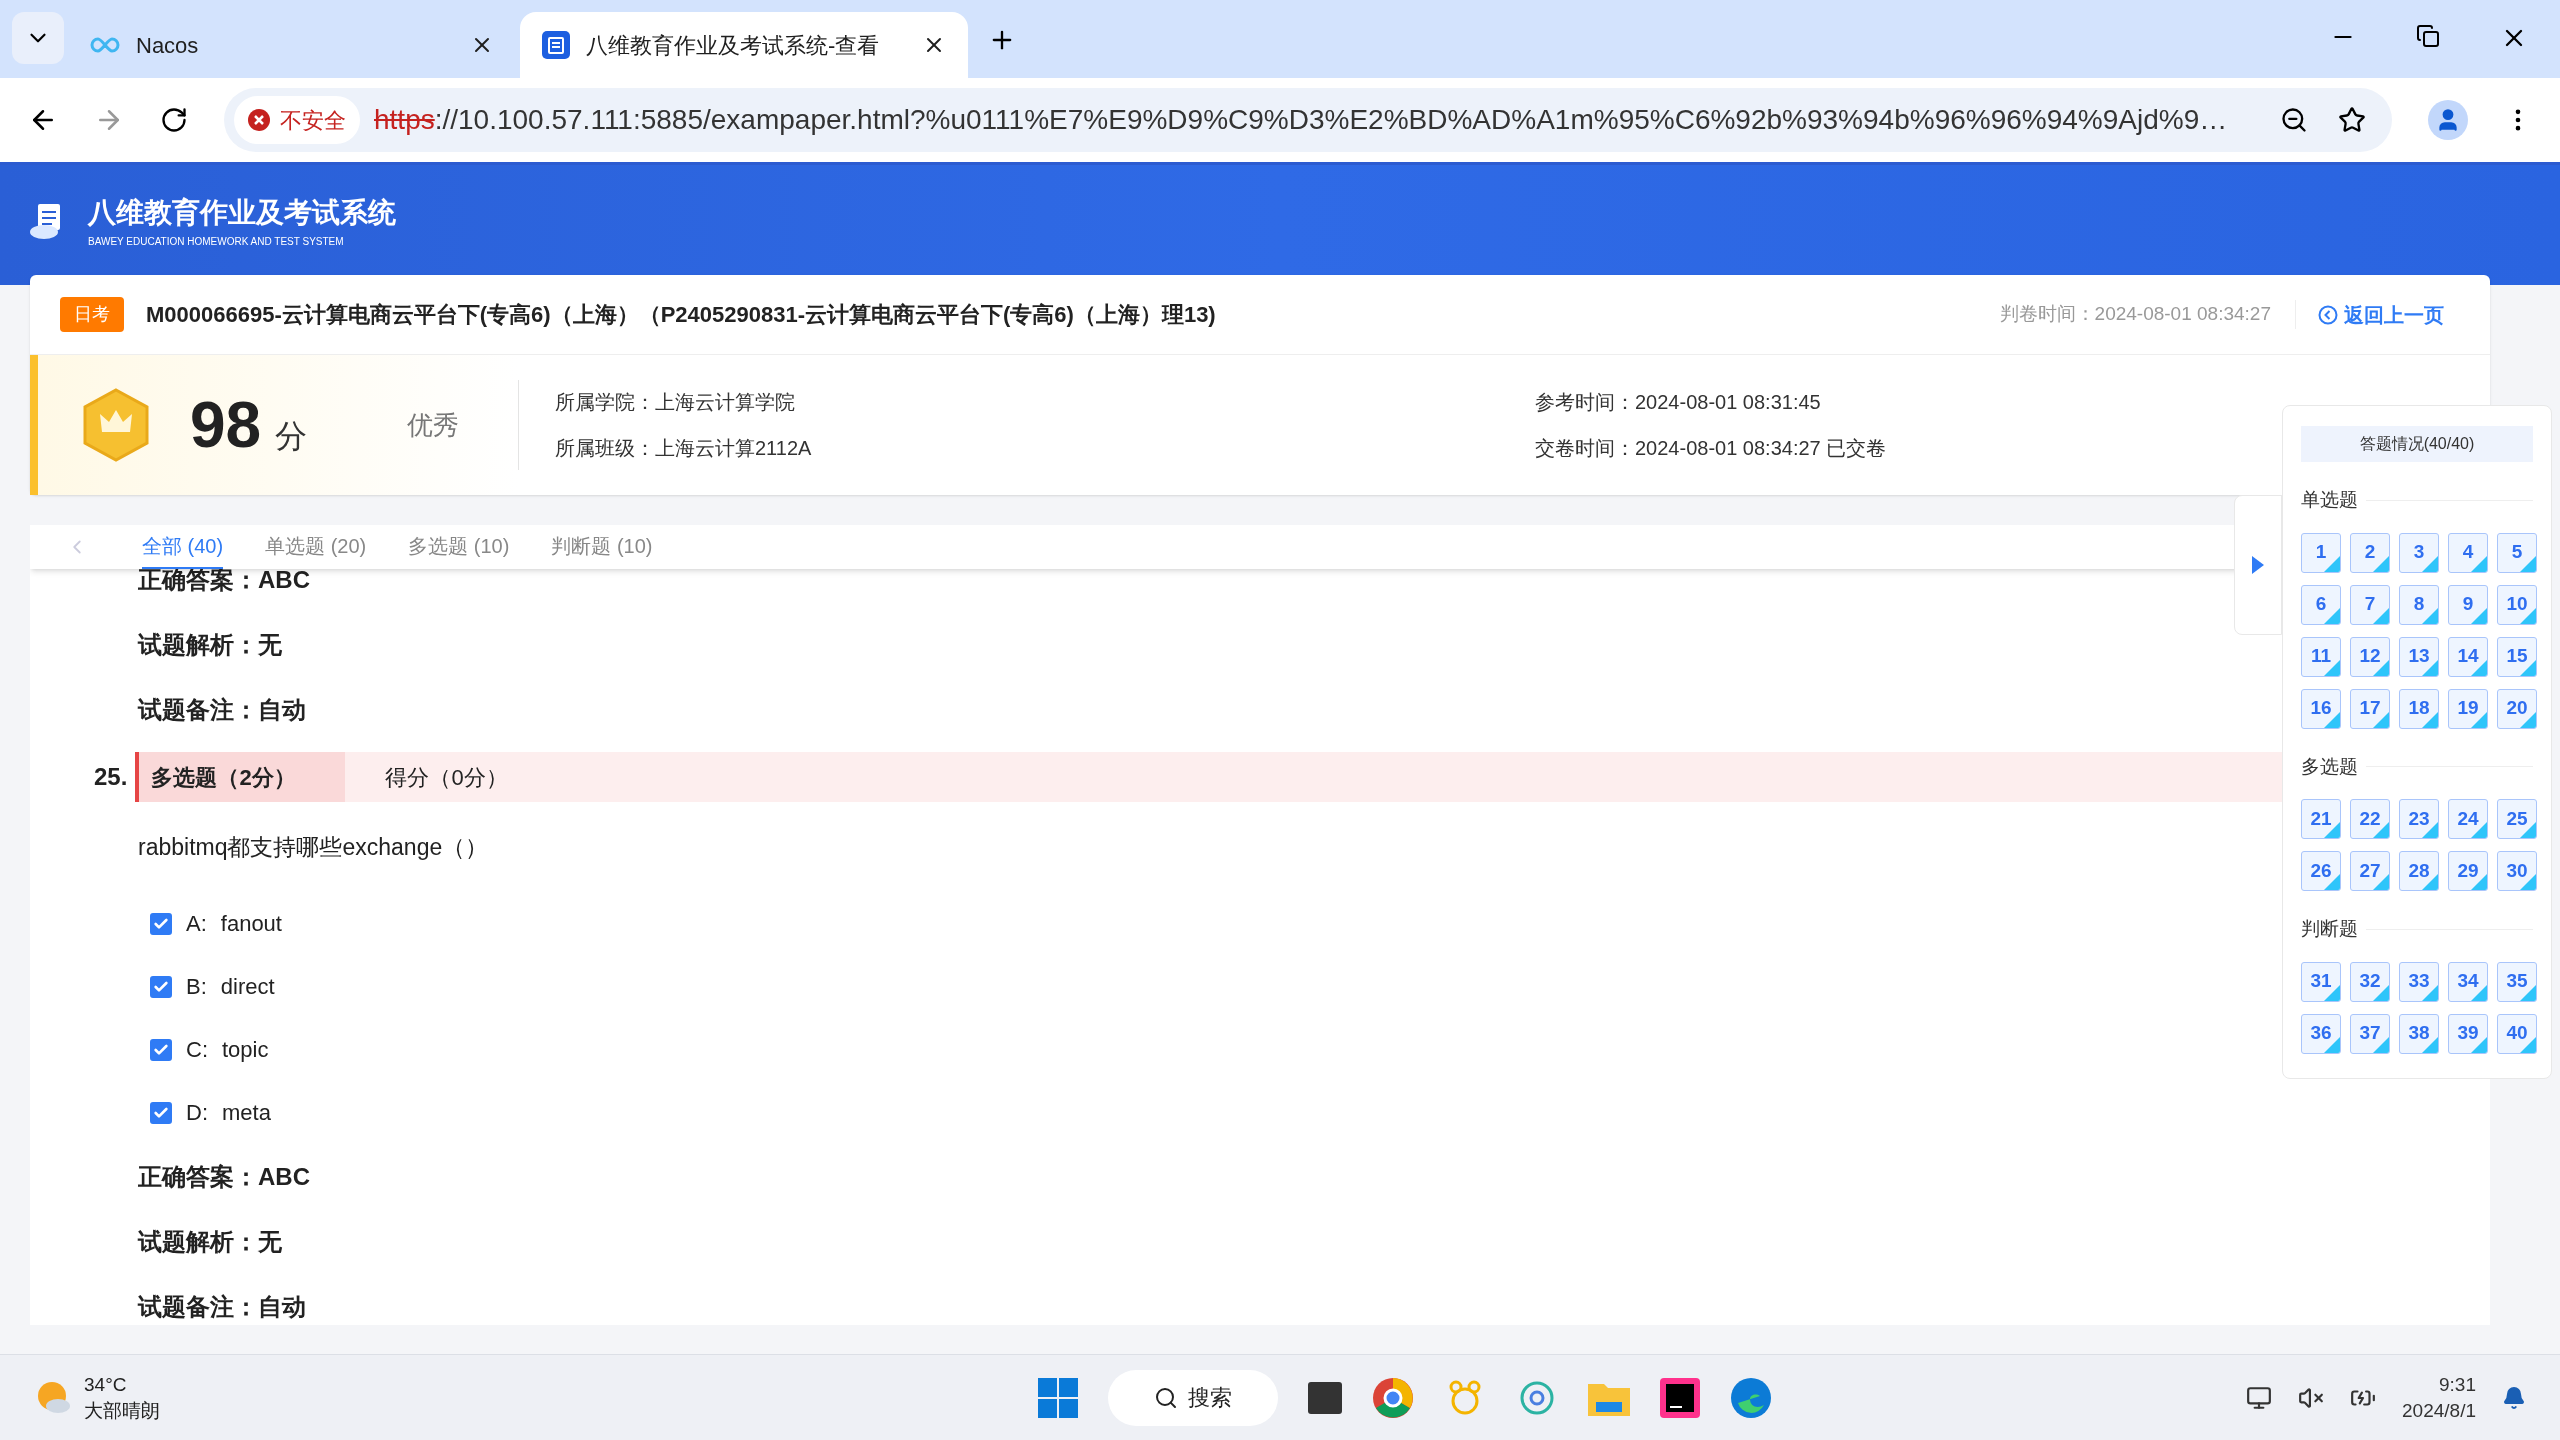  Describe the element at coordinates (2468, 656) in the screenshot. I see `question-number-button: 14` at that location.